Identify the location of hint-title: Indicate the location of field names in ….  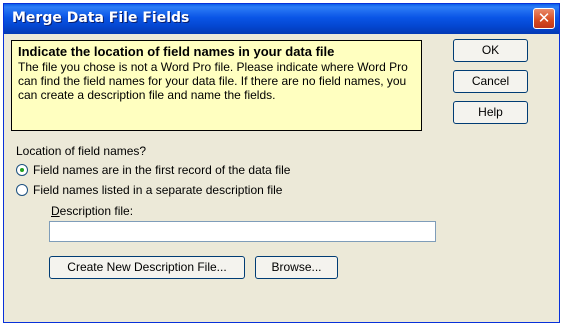
(176, 51).